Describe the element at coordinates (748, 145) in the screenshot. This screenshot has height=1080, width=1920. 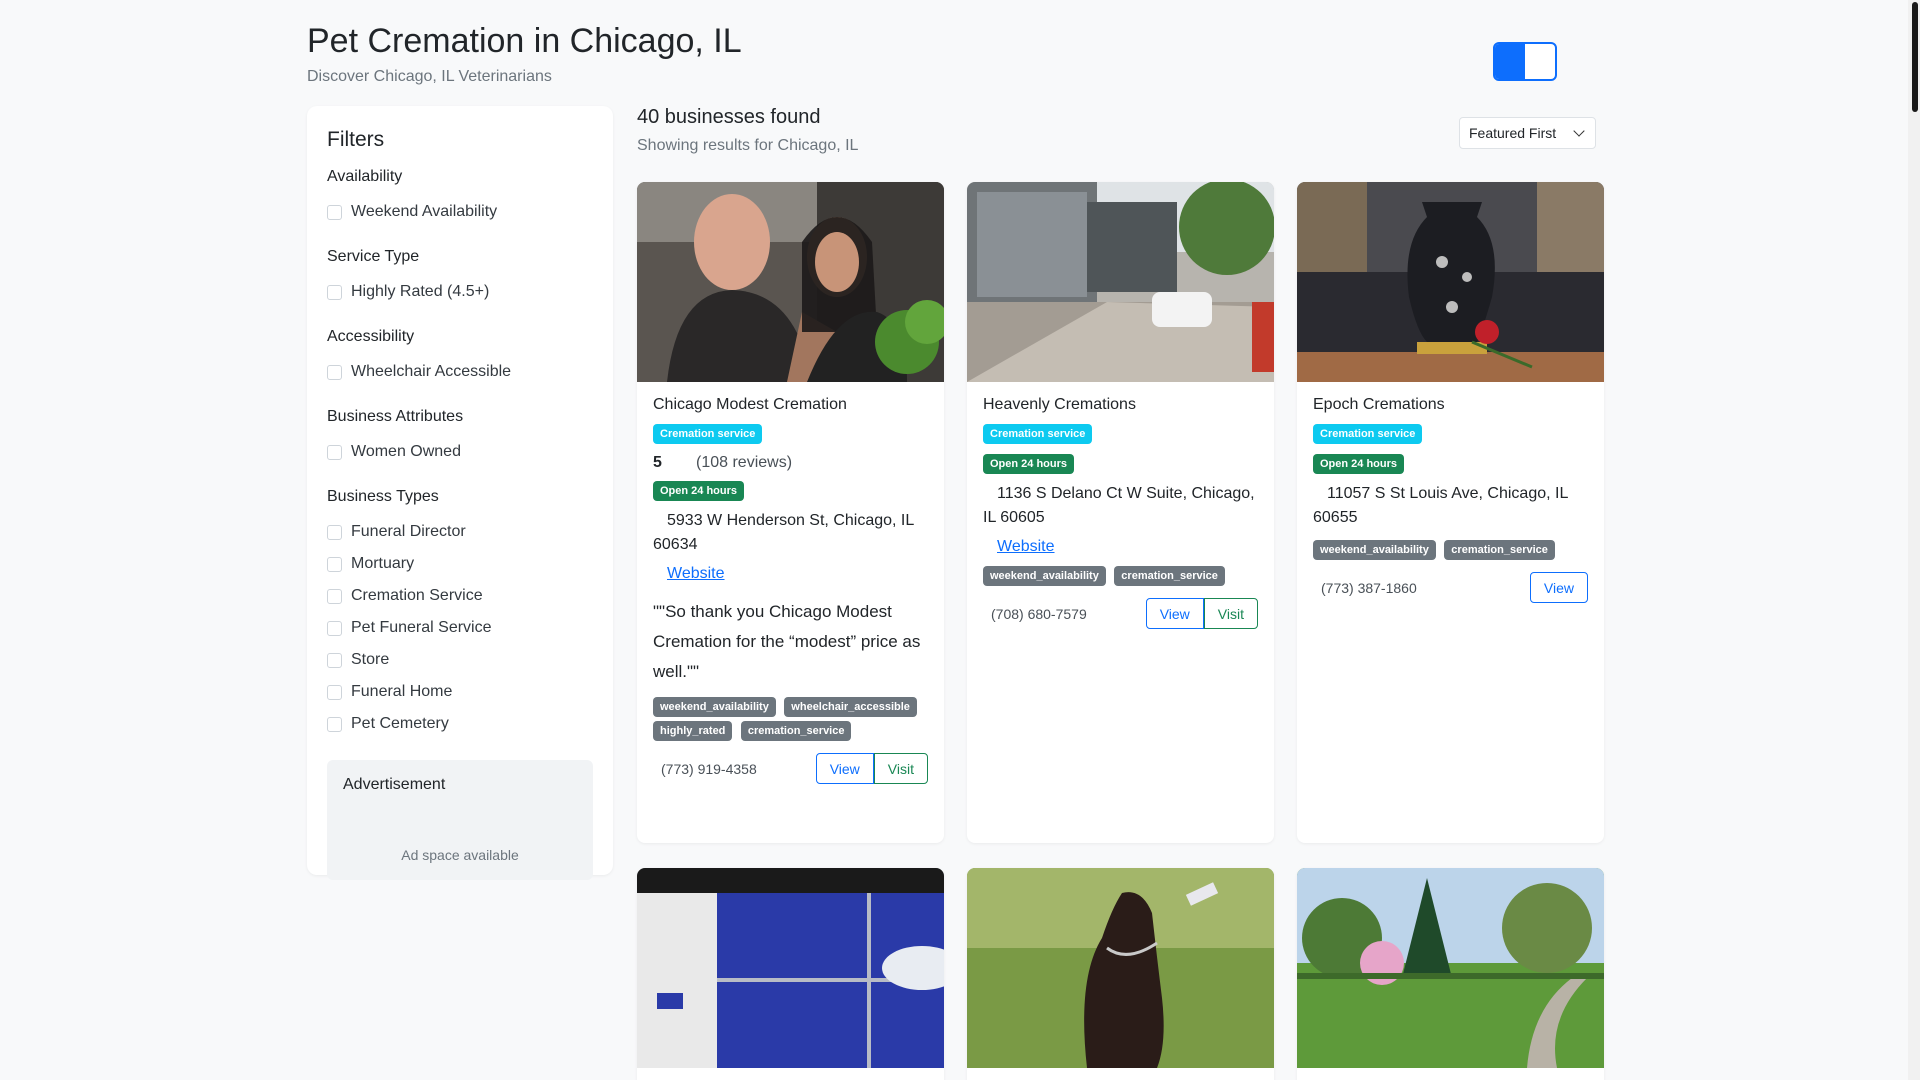
I see `results-location: Showing results for Chicago, IL` at that location.